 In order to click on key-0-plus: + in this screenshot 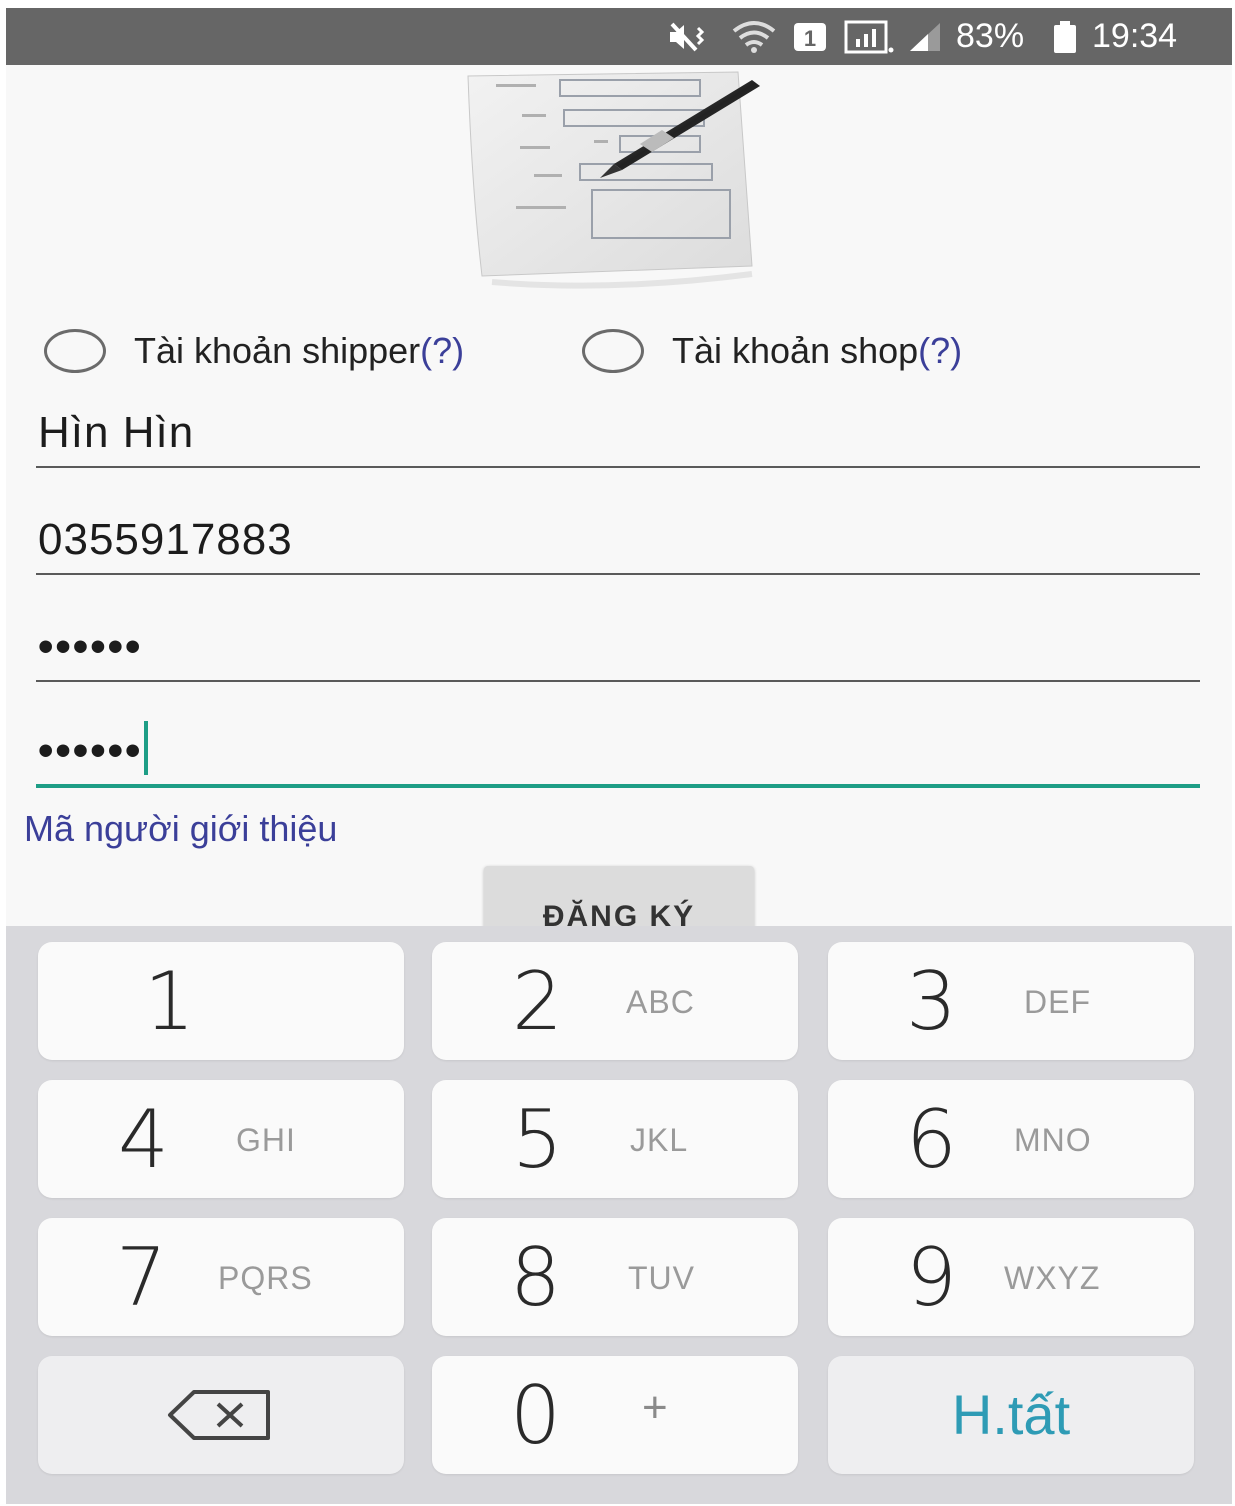, I will do `click(655, 1407)`.